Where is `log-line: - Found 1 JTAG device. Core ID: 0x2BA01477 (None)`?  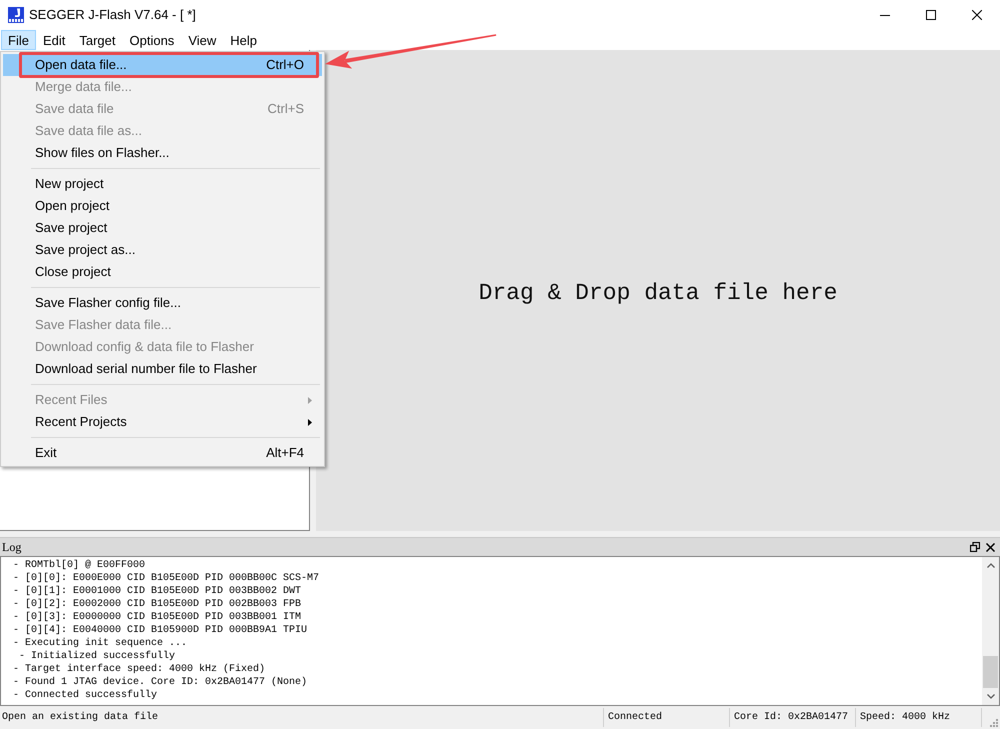
log-line: - Found 1 JTAG device. Core ID: 0x2BA01477 (None) is located at coordinates (160, 682).